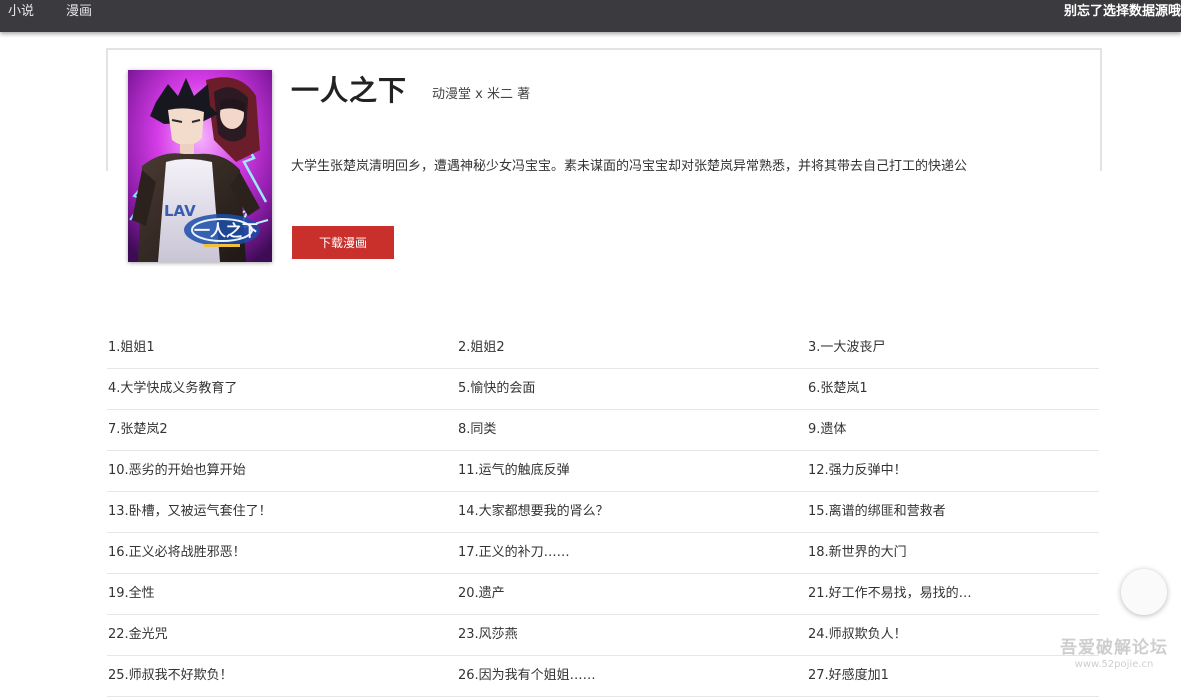  What do you see at coordinates (180, 211) in the screenshot?
I see `svg-text: LAV` at bounding box center [180, 211].